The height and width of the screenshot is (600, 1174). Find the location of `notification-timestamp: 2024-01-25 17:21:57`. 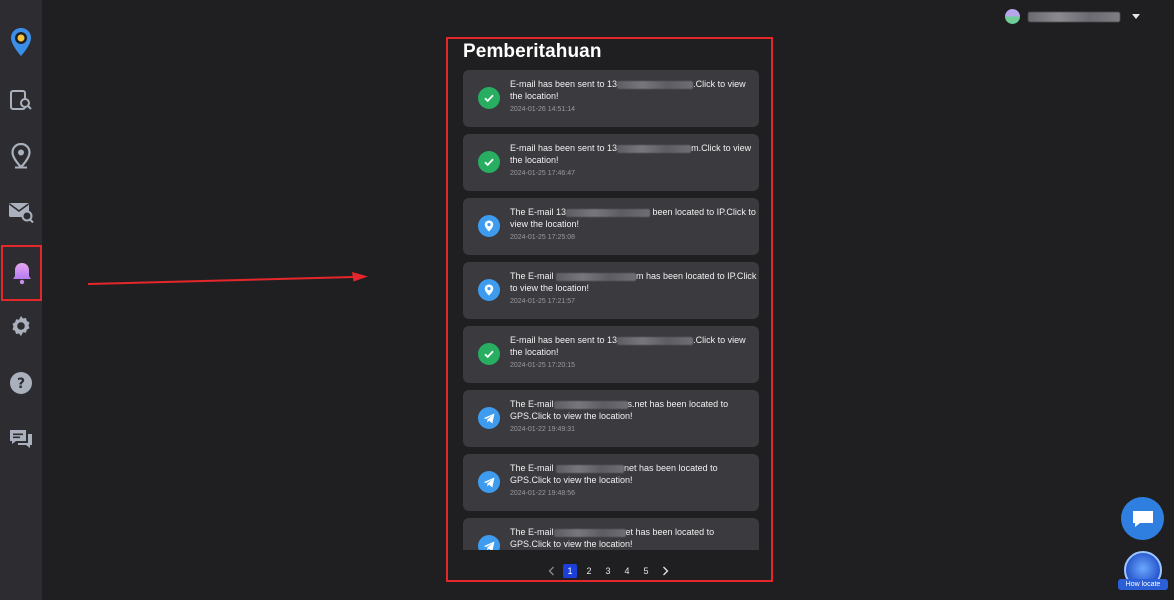

notification-timestamp: 2024-01-25 17:21:57 is located at coordinates (542, 301).